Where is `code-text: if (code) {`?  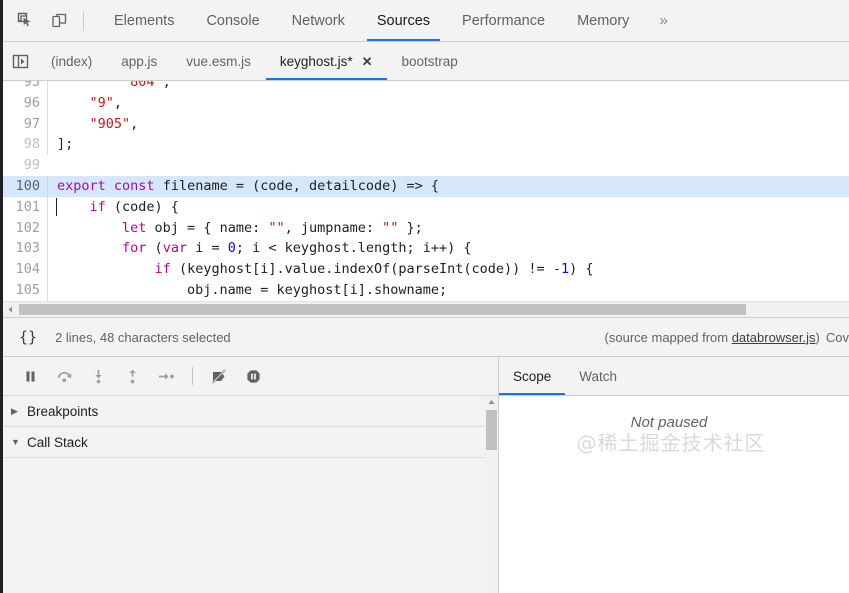 code-text: if (code) { is located at coordinates (448, 207).